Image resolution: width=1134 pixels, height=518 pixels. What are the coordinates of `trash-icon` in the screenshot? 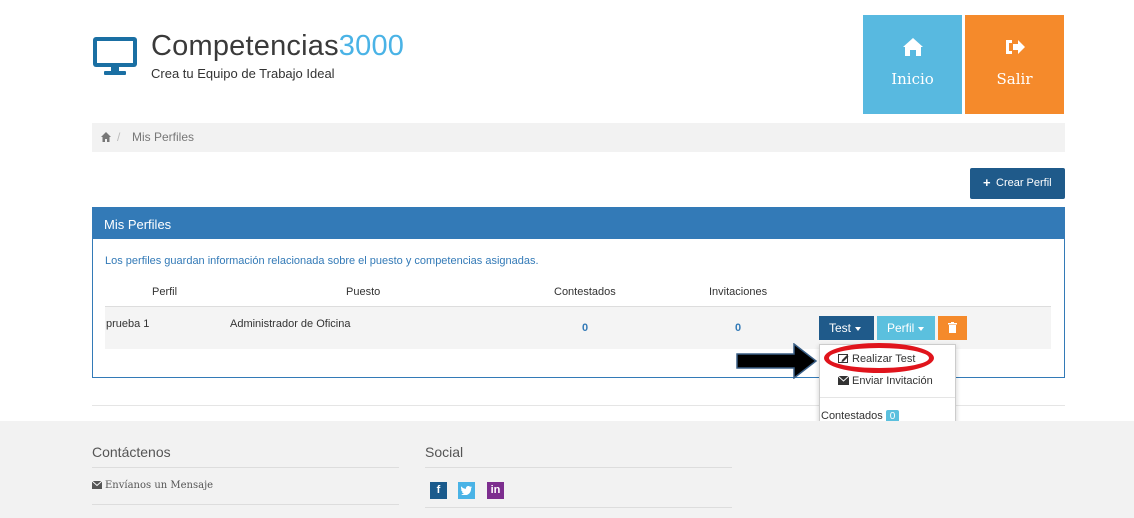 It's located at (952, 327).